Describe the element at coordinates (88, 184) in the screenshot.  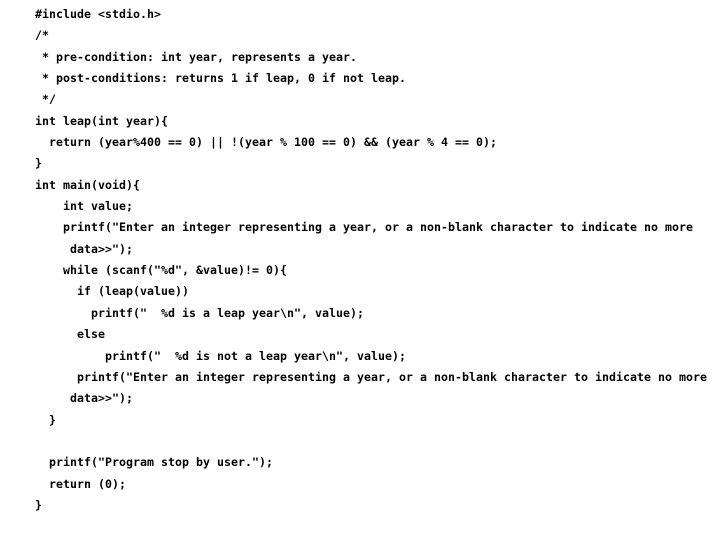
I see `code-line: int main(void){` at that location.